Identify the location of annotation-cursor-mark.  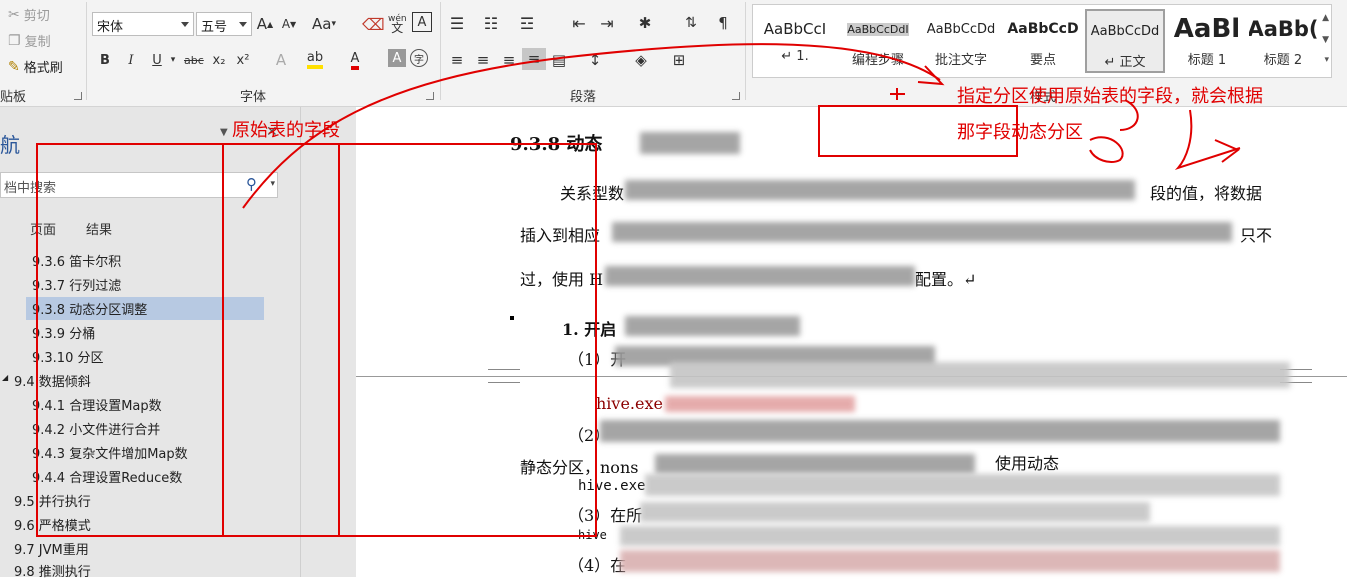
(897, 94).